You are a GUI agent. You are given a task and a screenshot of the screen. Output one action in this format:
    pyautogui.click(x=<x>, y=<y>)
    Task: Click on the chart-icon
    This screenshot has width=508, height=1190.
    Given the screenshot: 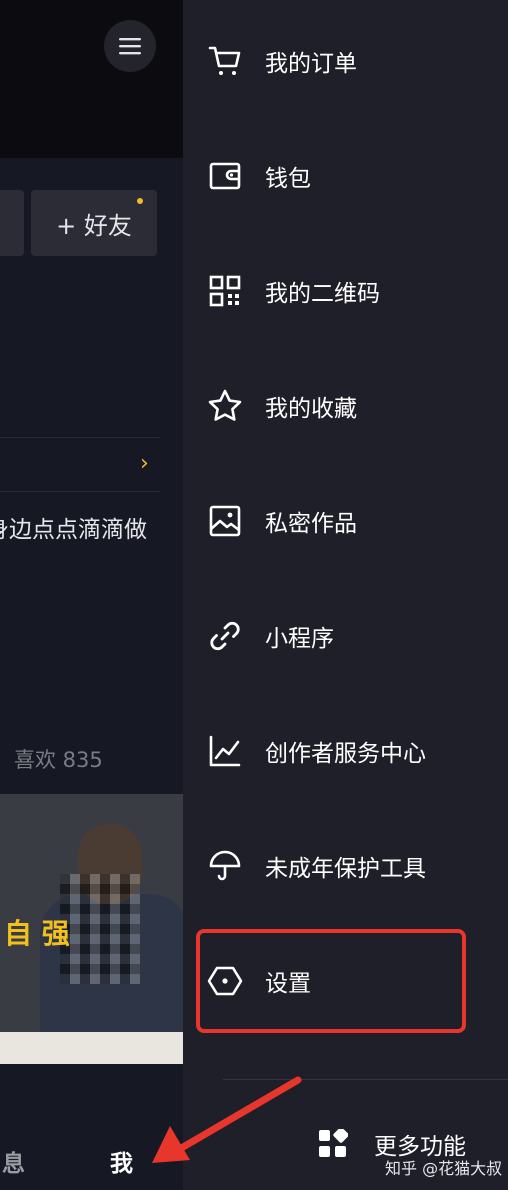 What is the action you would take?
    pyautogui.click(x=225, y=751)
    